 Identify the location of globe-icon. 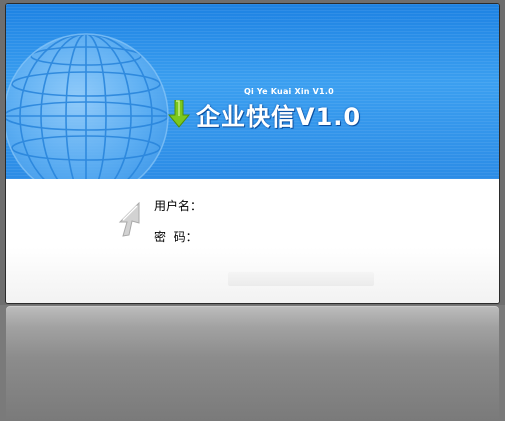
(87, 106).